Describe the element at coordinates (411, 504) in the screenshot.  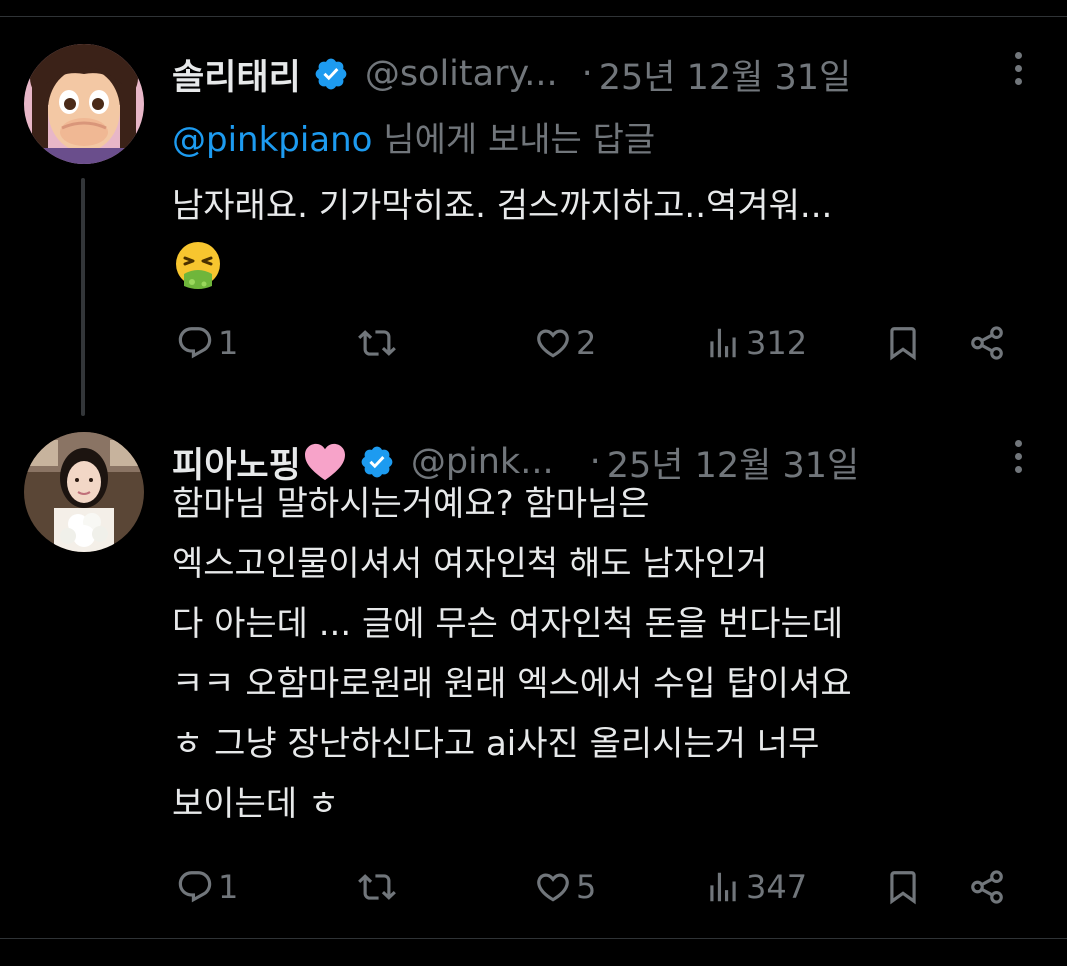
I see `post-text-line: 함마님 말하시는거예요? 함마님은` at that location.